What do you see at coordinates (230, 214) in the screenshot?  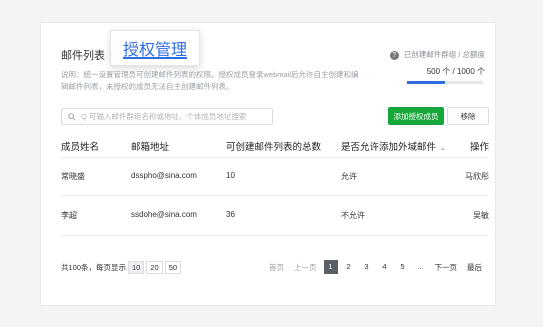 I see `cell-count: 36` at bounding box center [230, 214].